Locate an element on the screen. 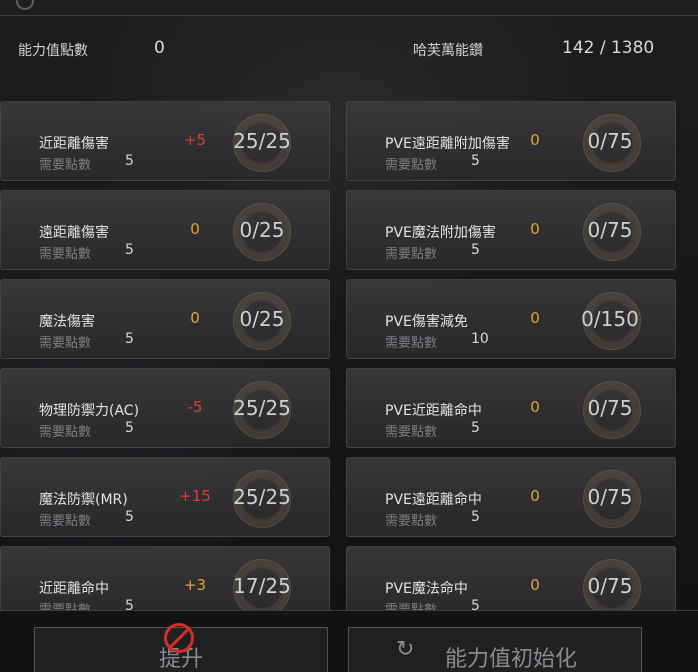  stat-delta: -5 is located at coordinates (195, 407).